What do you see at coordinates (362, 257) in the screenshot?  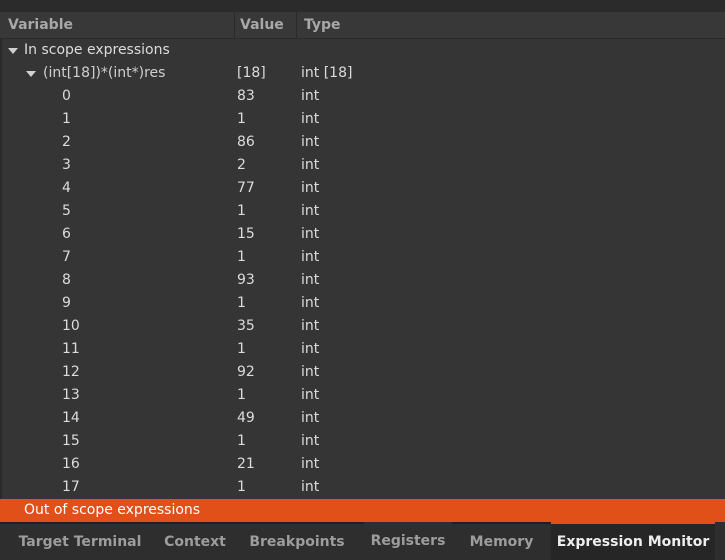 I see `element-row: 7 1 int` at bounding box center [362, 257].